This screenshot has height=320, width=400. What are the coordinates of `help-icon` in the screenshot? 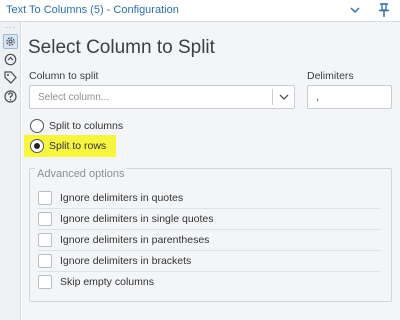 It's located at (10, 96).